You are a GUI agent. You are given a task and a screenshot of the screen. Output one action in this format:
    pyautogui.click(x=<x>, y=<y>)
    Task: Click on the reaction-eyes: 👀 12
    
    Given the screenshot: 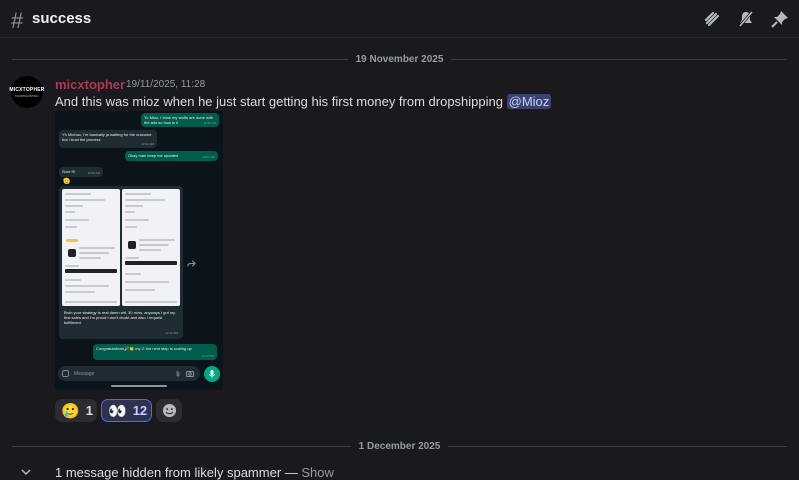 What is the action you would take?
    pyautogui.click(x=126, y=410)
    